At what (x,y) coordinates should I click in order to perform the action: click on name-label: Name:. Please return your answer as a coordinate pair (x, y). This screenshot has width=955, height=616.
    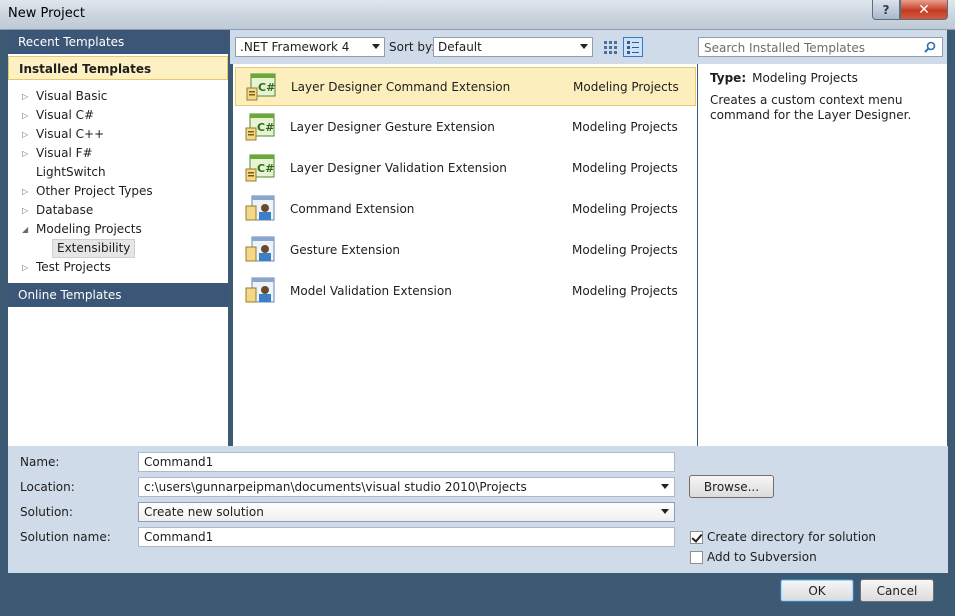
    Looking at the image, I should click on (40, 462).